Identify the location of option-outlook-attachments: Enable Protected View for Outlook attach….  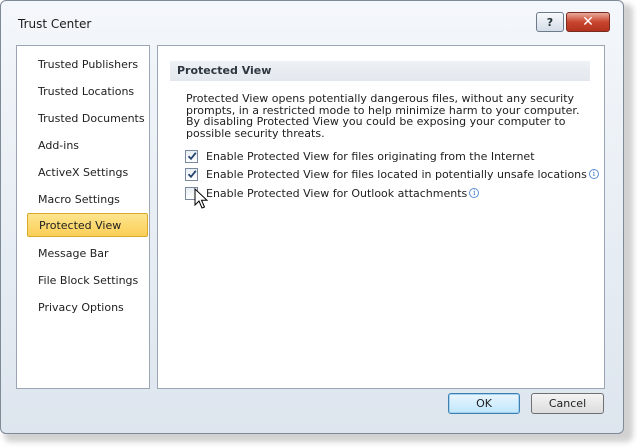
(332, 193).